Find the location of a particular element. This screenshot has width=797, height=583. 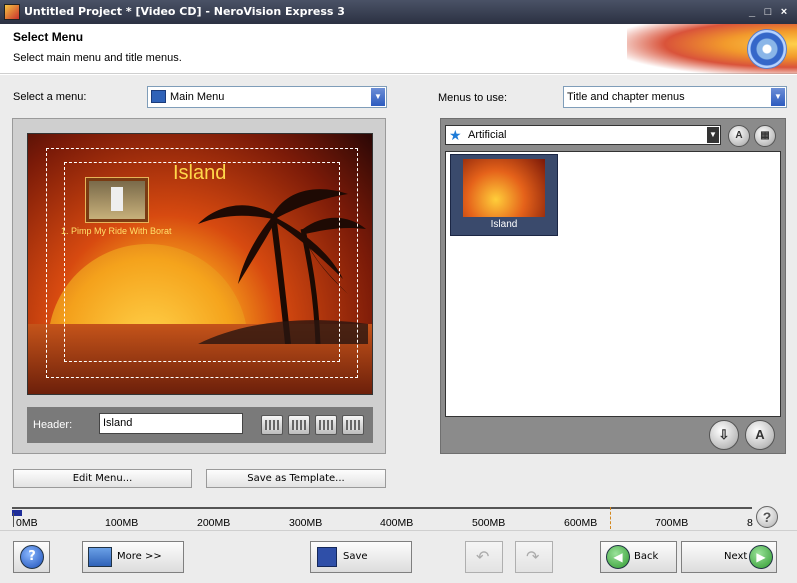

theme-value: Artificial is located at coordinates (487, 135).